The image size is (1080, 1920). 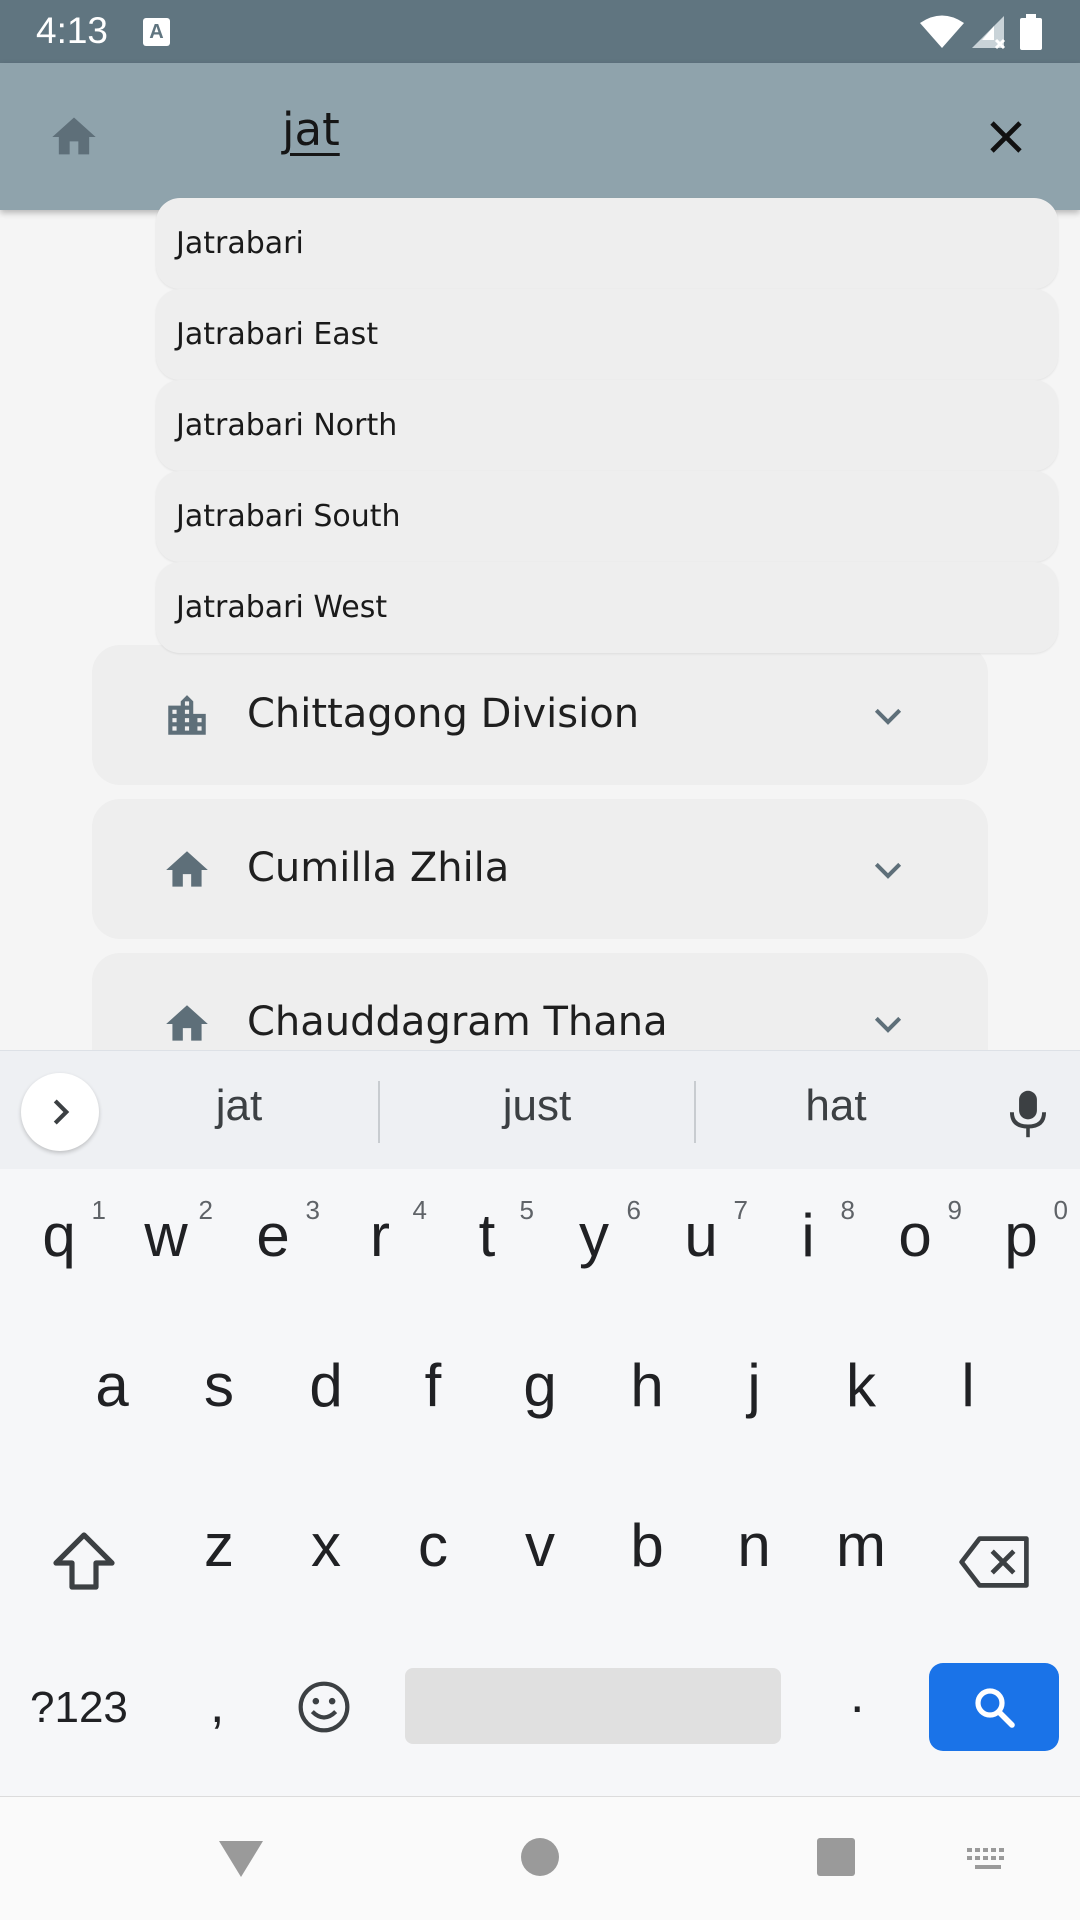 What do you see at coordinates (240, 243) in the screenshot?
I see `suggestion-label: Jatrabari` at bounding box center [240, 243].